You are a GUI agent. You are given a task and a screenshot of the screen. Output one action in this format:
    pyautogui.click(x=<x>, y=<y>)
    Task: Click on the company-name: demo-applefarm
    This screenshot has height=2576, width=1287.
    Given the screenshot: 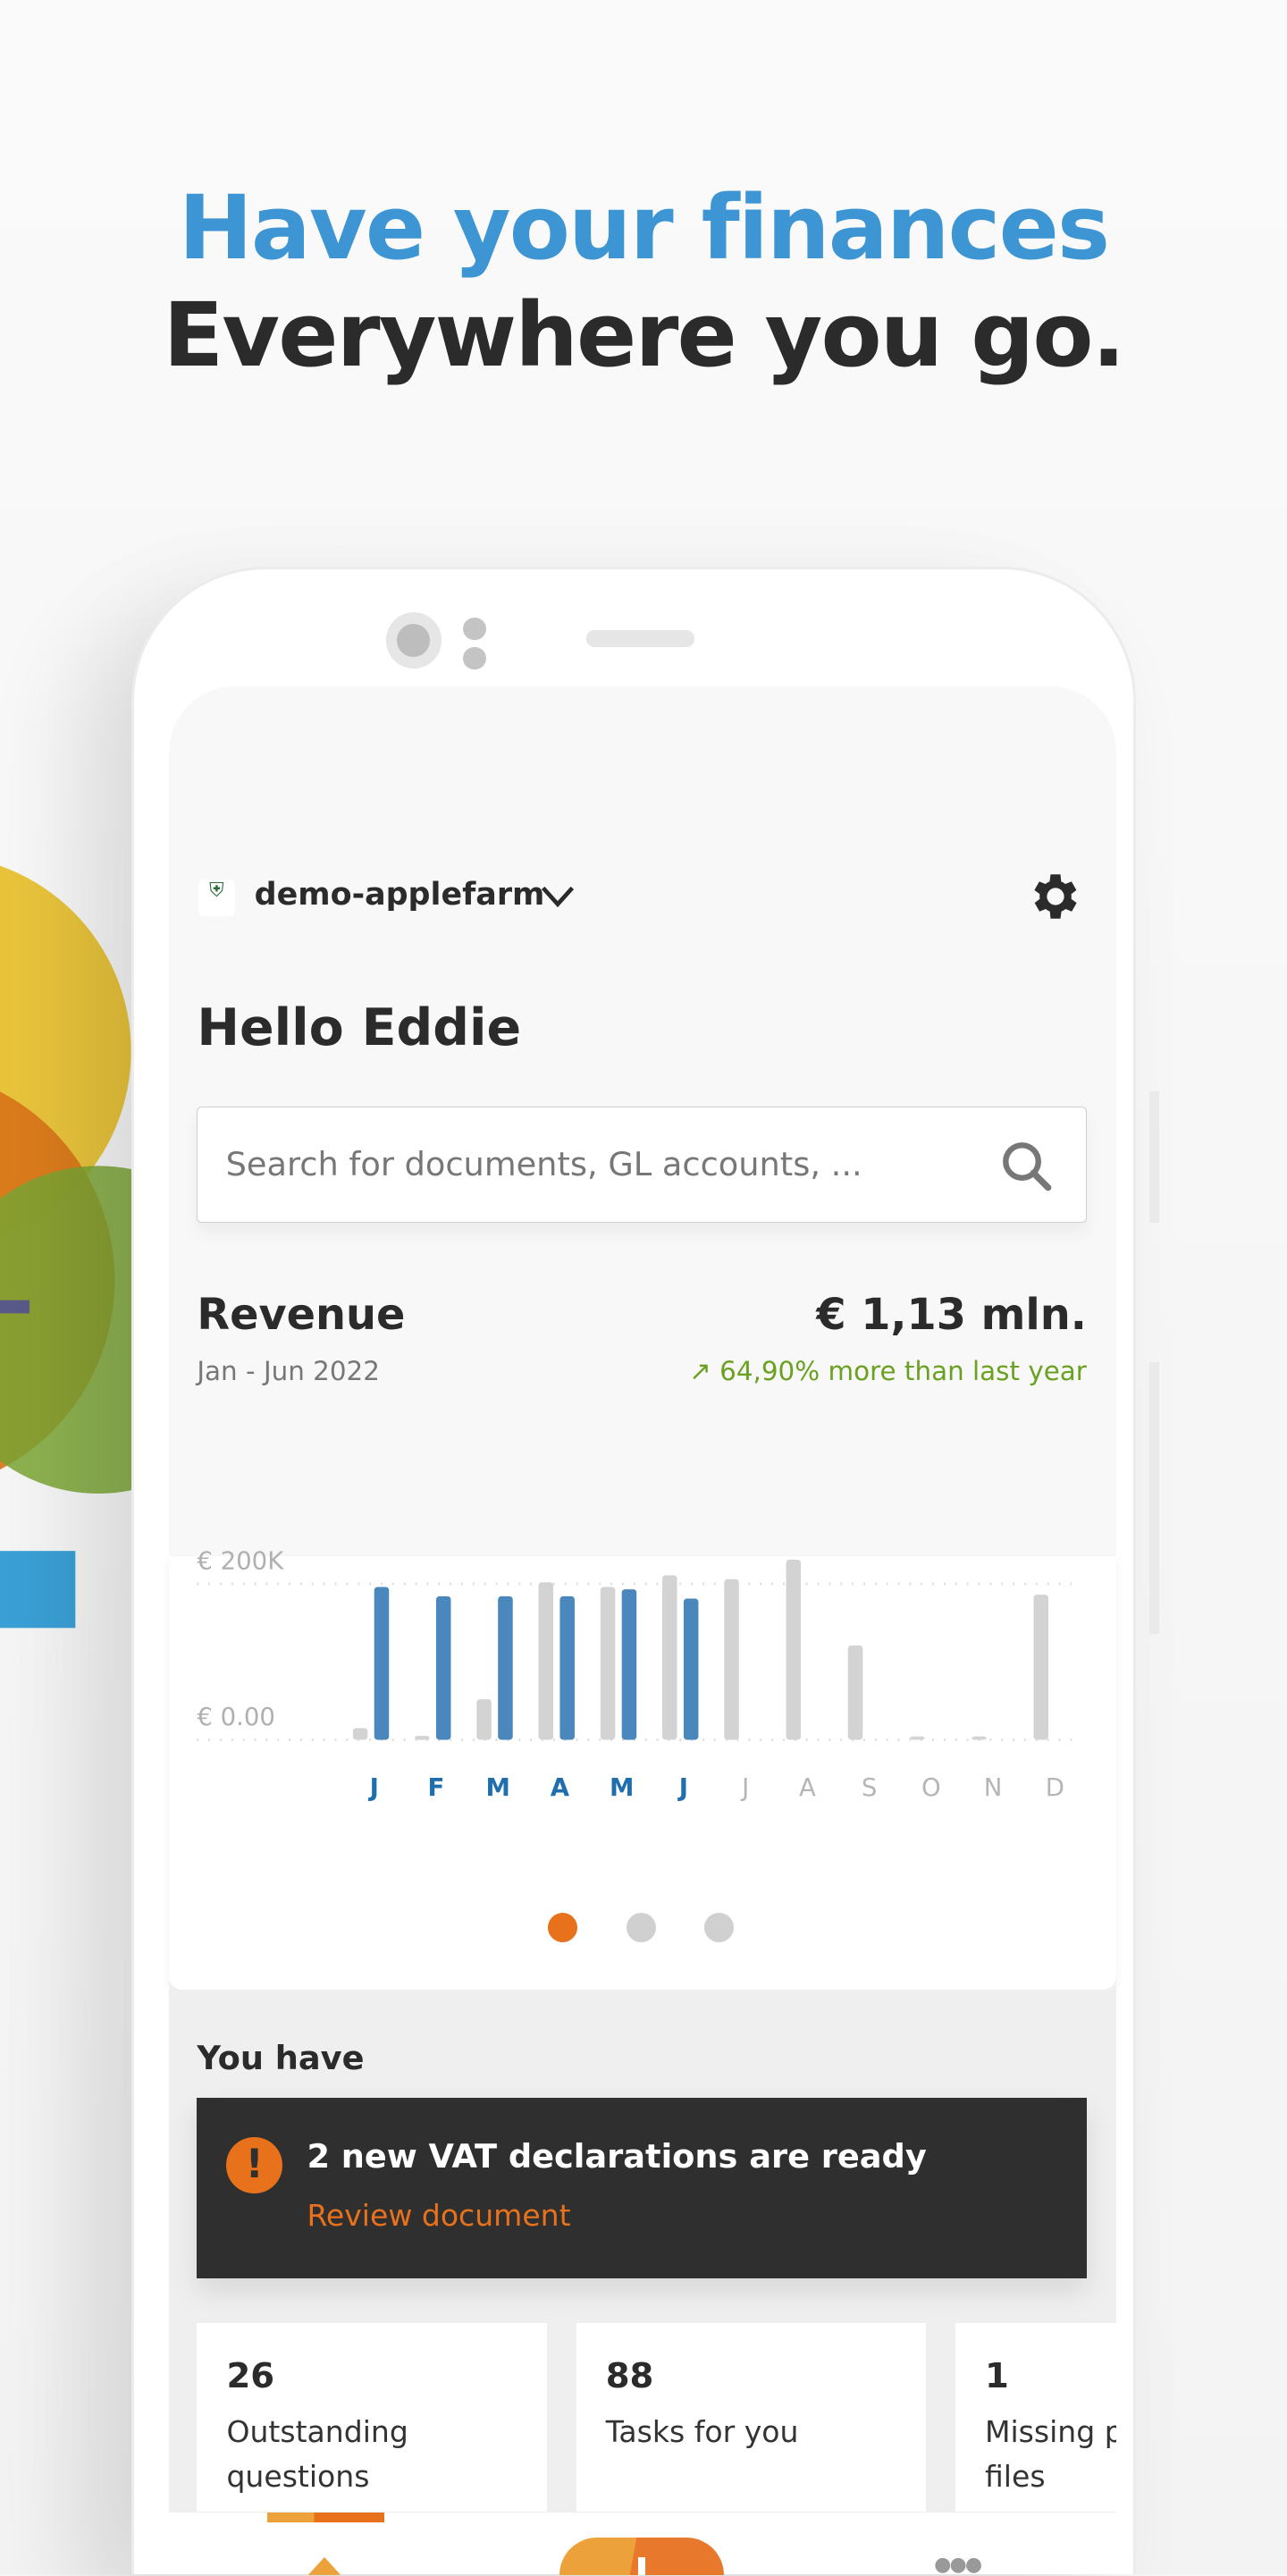 What is the action you would take?
    pyautogui.click(x=400, y=895)
    